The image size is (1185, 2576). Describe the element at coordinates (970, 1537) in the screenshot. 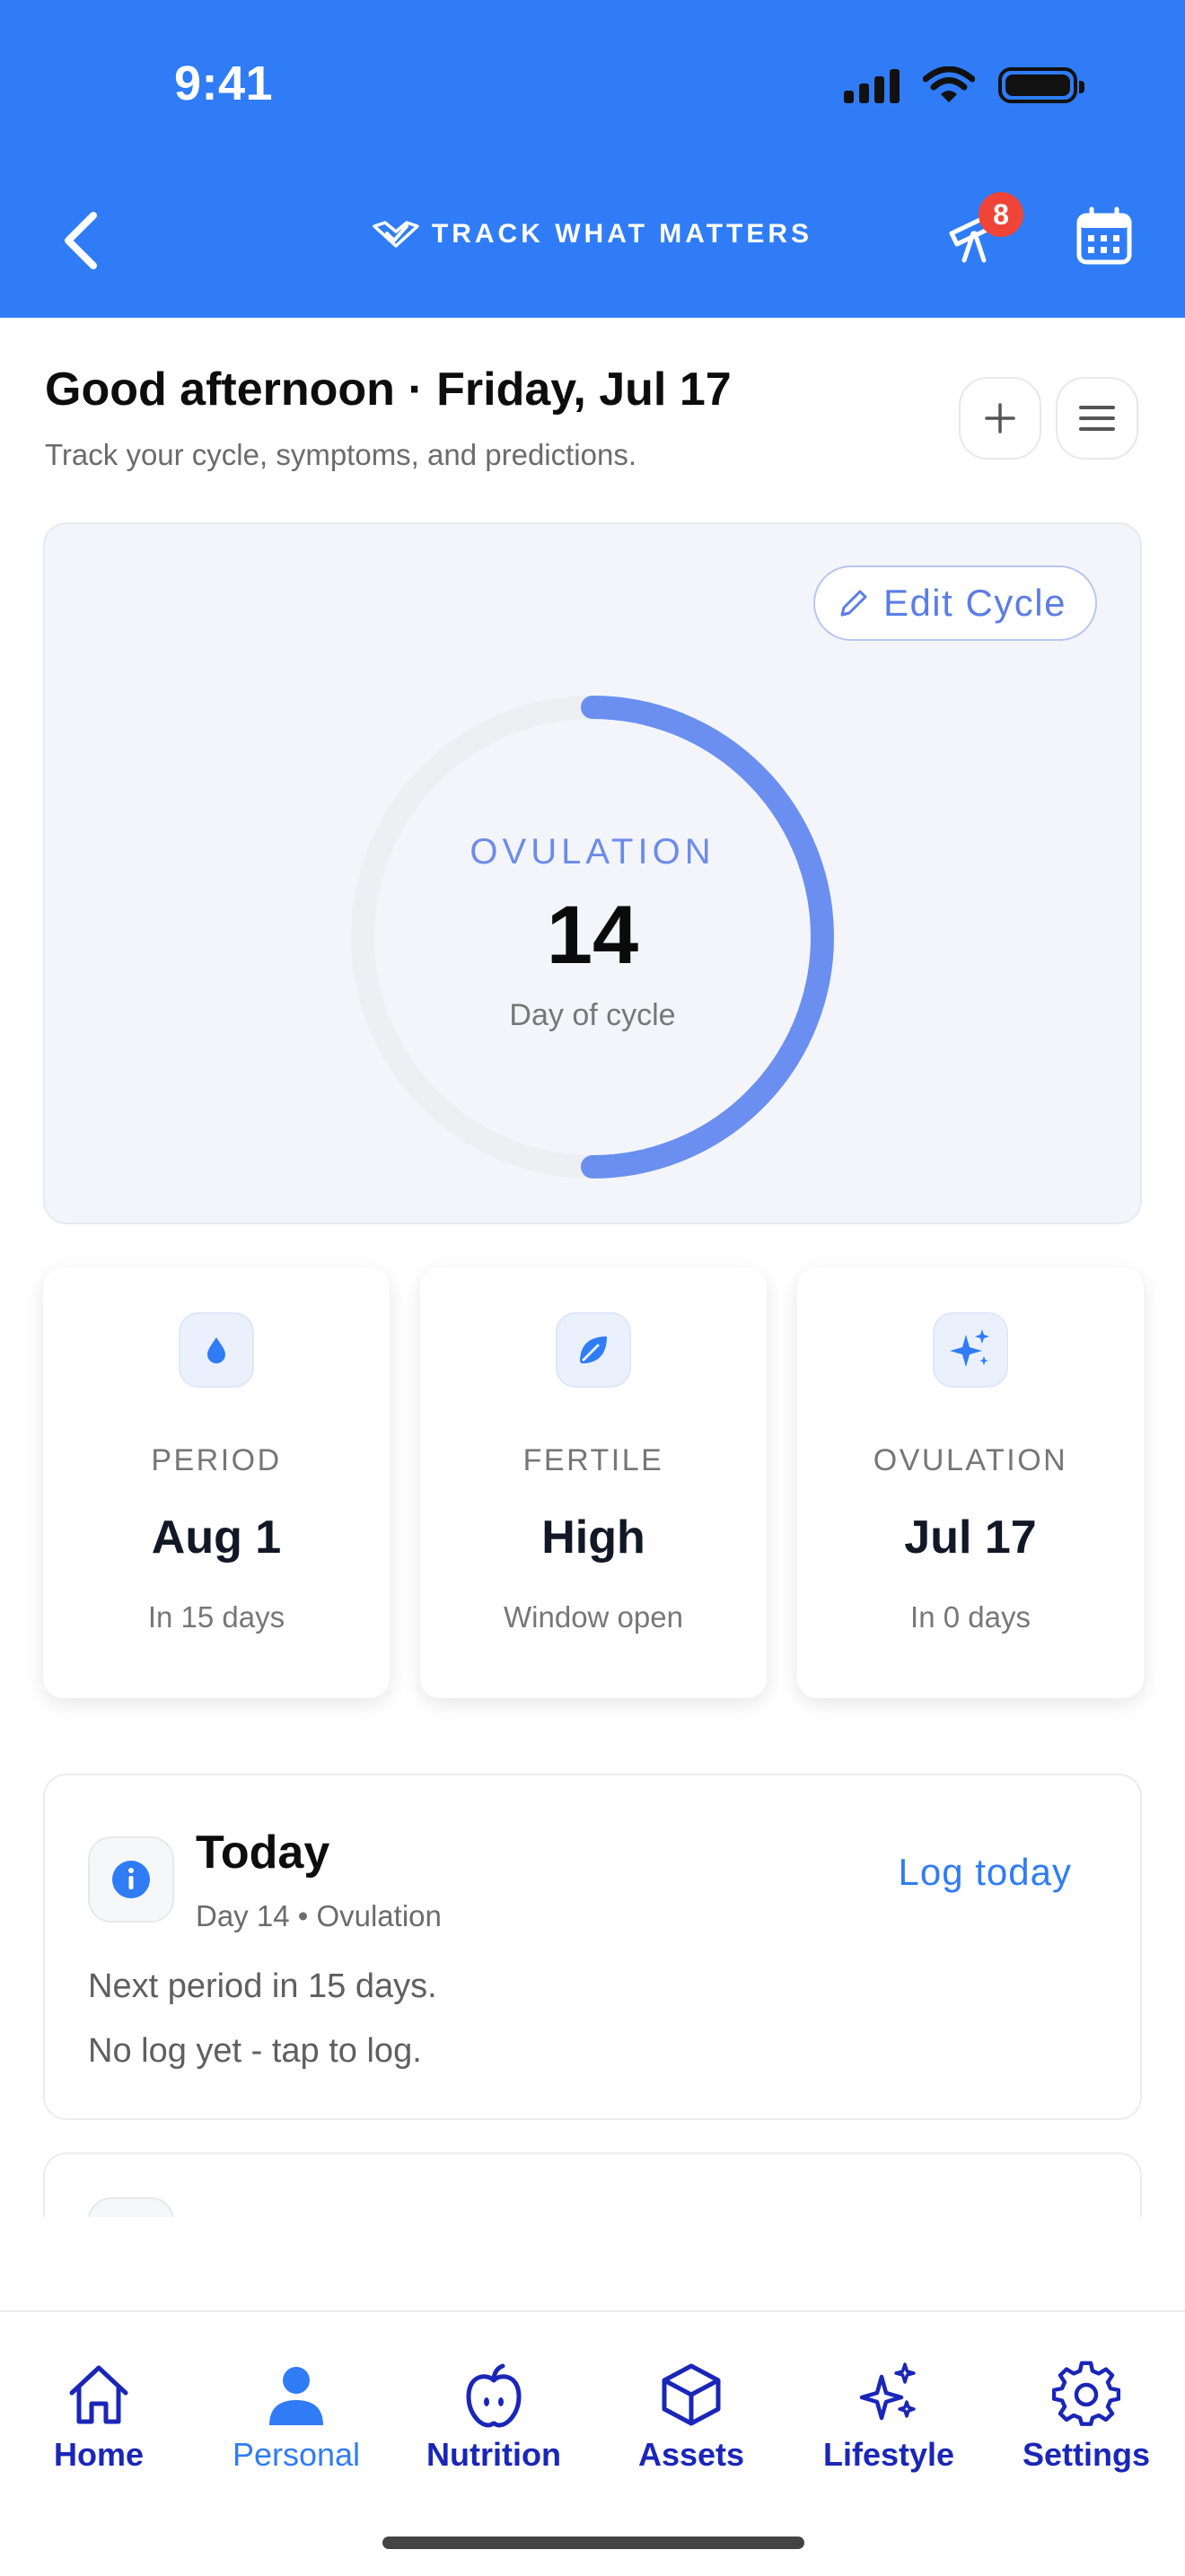

I see `stat-value: Jul 17` at that location.